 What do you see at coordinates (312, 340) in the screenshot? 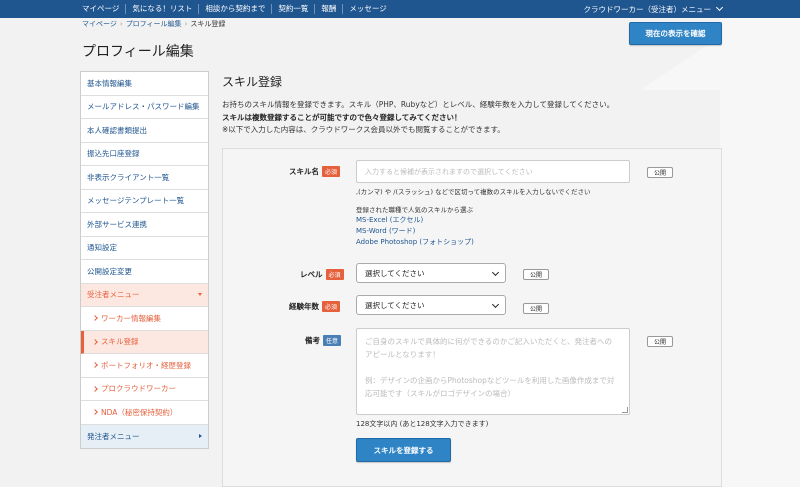
I see `notes-label-text: 備考` at bounding box center [312, 340].